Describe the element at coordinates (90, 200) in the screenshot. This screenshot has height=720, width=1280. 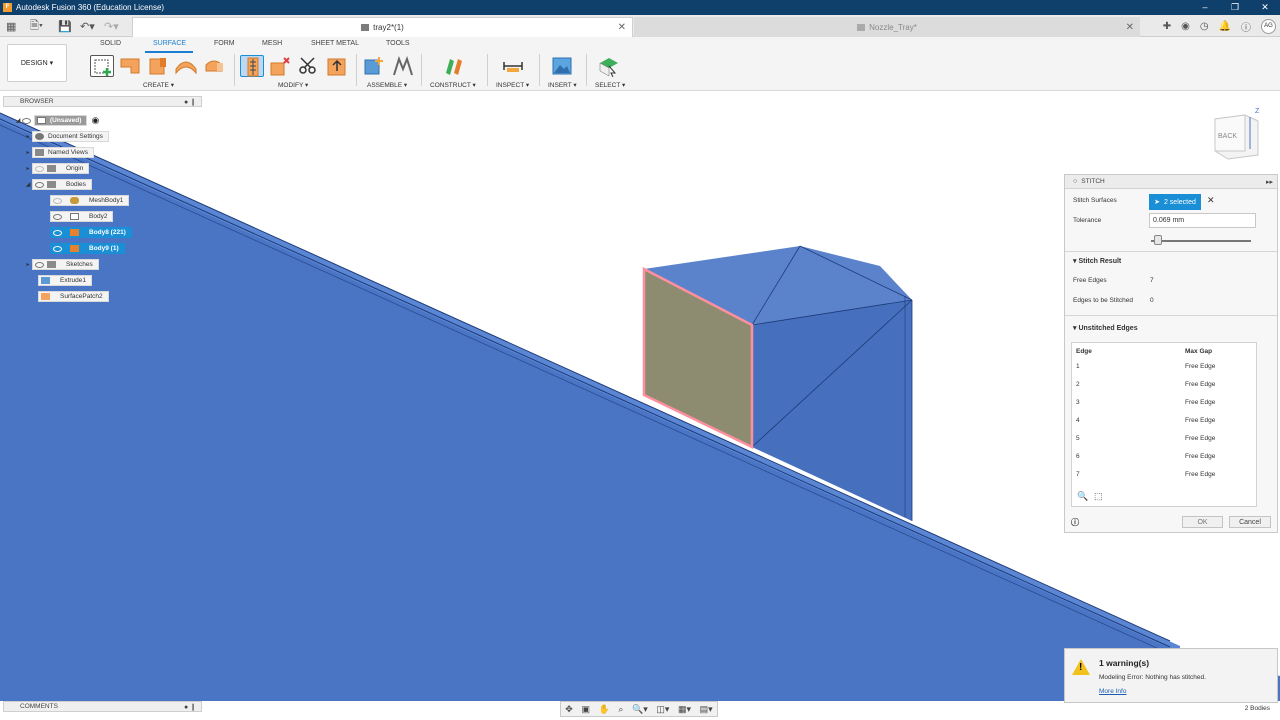
I see `meshbody1-node: MeshBody1` at that location.